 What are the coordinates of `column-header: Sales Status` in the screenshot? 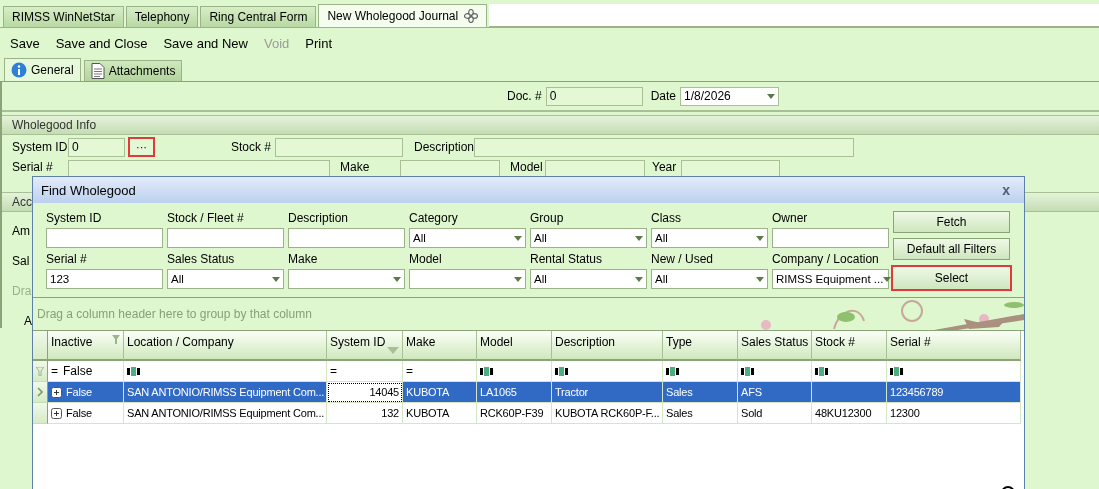 It's located at (775, 346).